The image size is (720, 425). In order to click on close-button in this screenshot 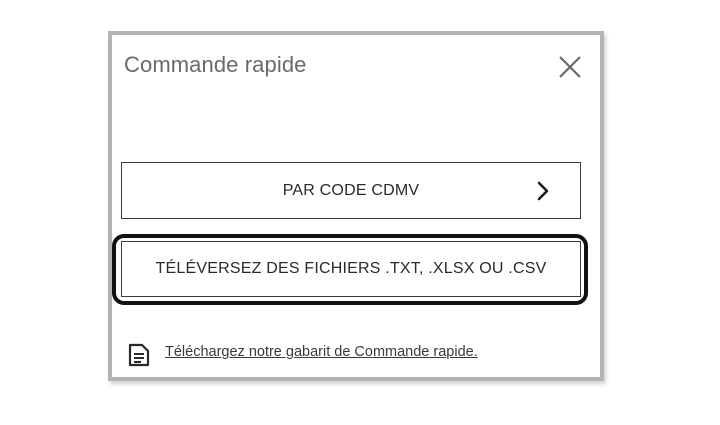, I will do `click(570, 67)`.